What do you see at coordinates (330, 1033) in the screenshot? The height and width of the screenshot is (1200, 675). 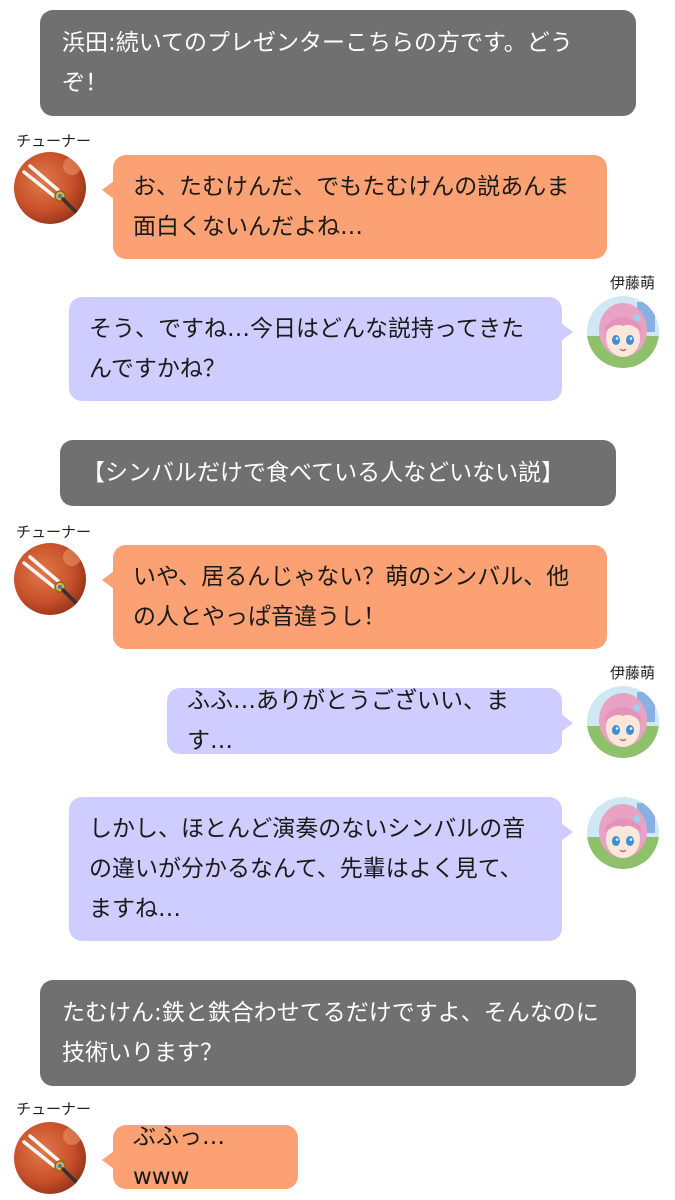 I see `narration-text: たむけん:鉄と鉄合わせてるだけですよ、そんなのに技術いります？` at bounding box center [330, 1033].